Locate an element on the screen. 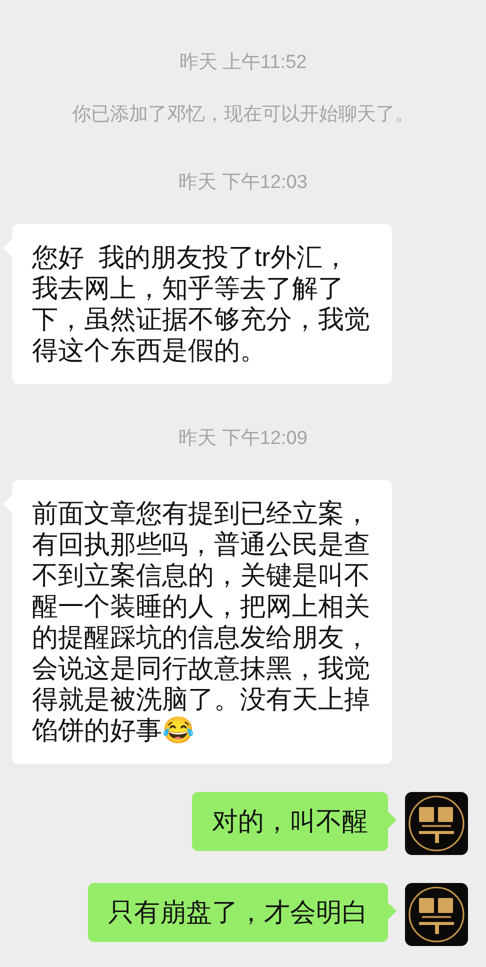 This screenshot has height=967, width=486. timestamp: 昨天 上午11:52 is located at coordinates (243, 63).